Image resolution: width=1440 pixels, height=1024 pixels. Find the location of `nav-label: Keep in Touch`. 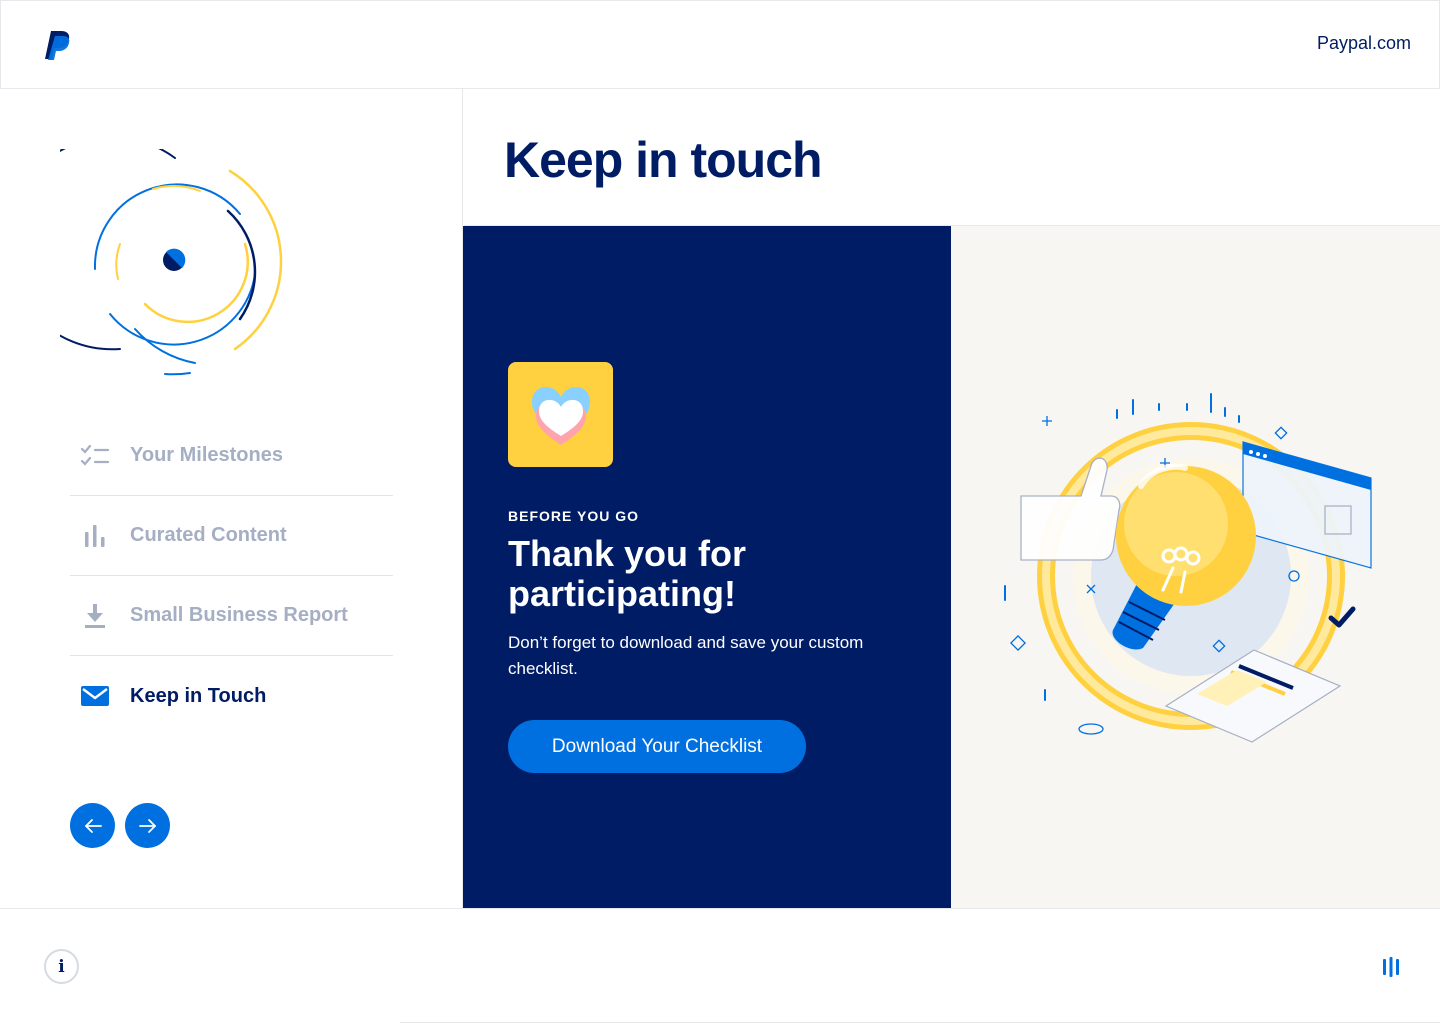

nav-label: Keep in Touch is located at coordinates (198, 695).